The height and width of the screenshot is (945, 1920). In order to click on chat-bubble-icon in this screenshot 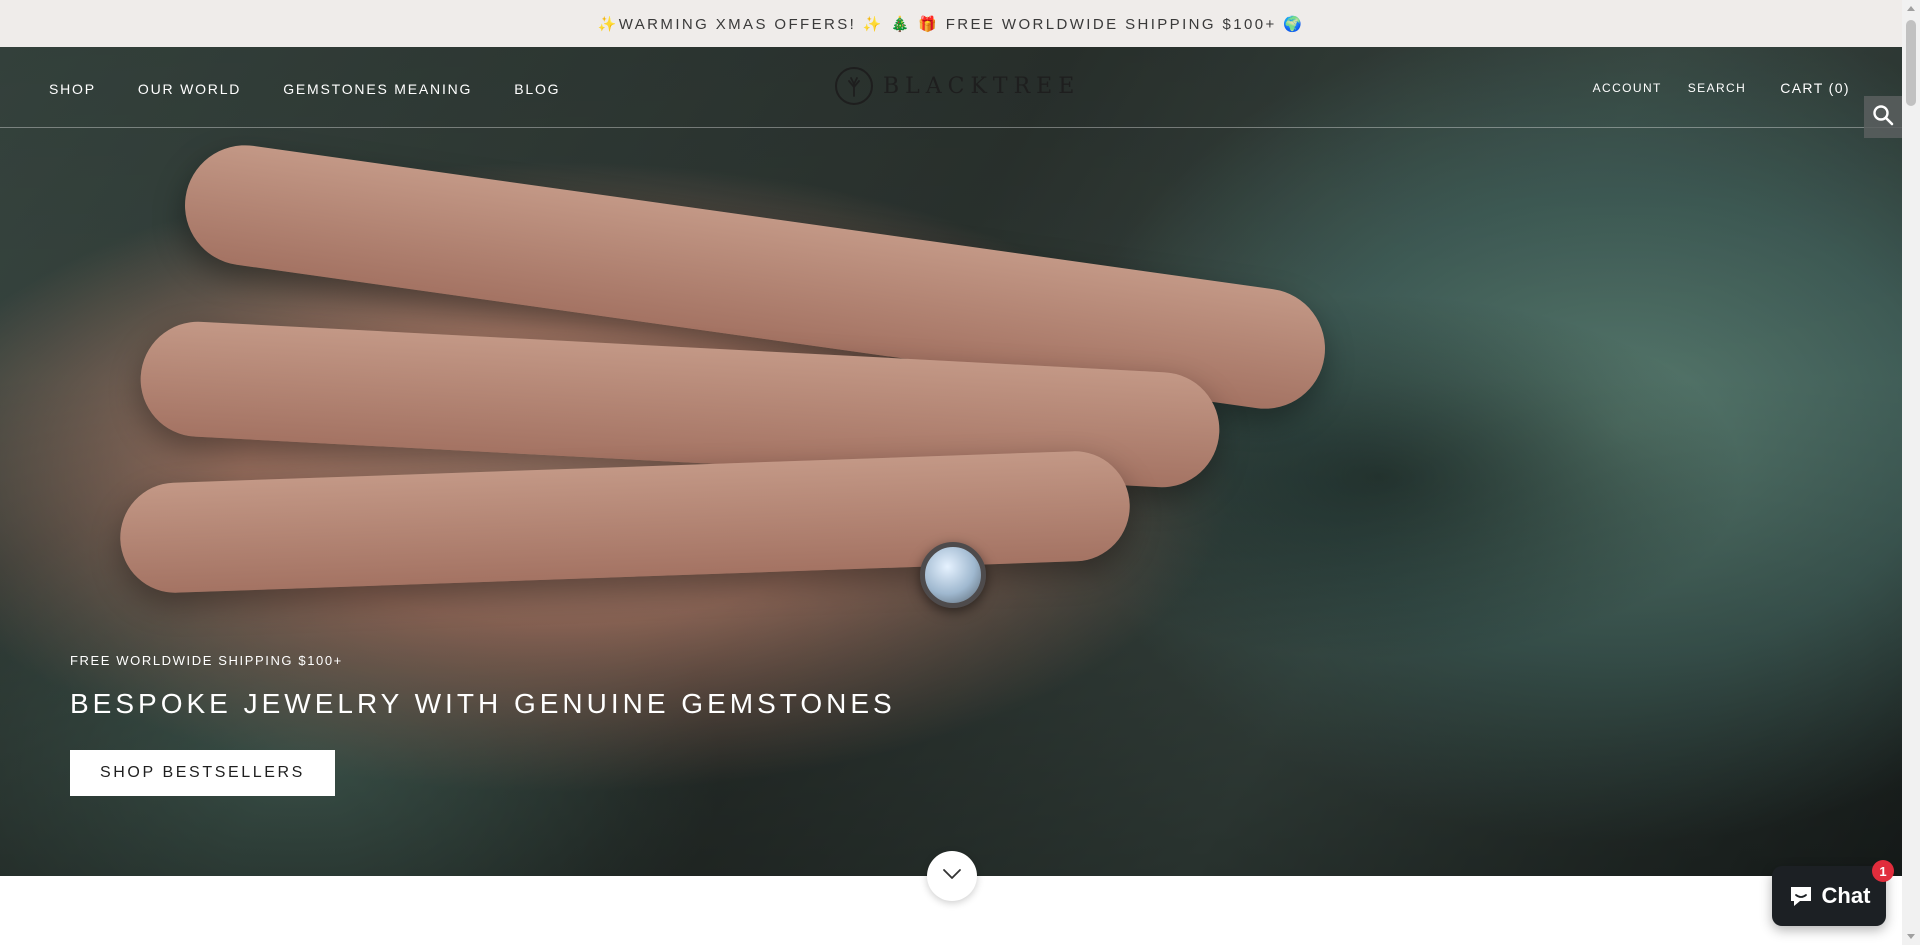, I will do `click(1801, 896)`.